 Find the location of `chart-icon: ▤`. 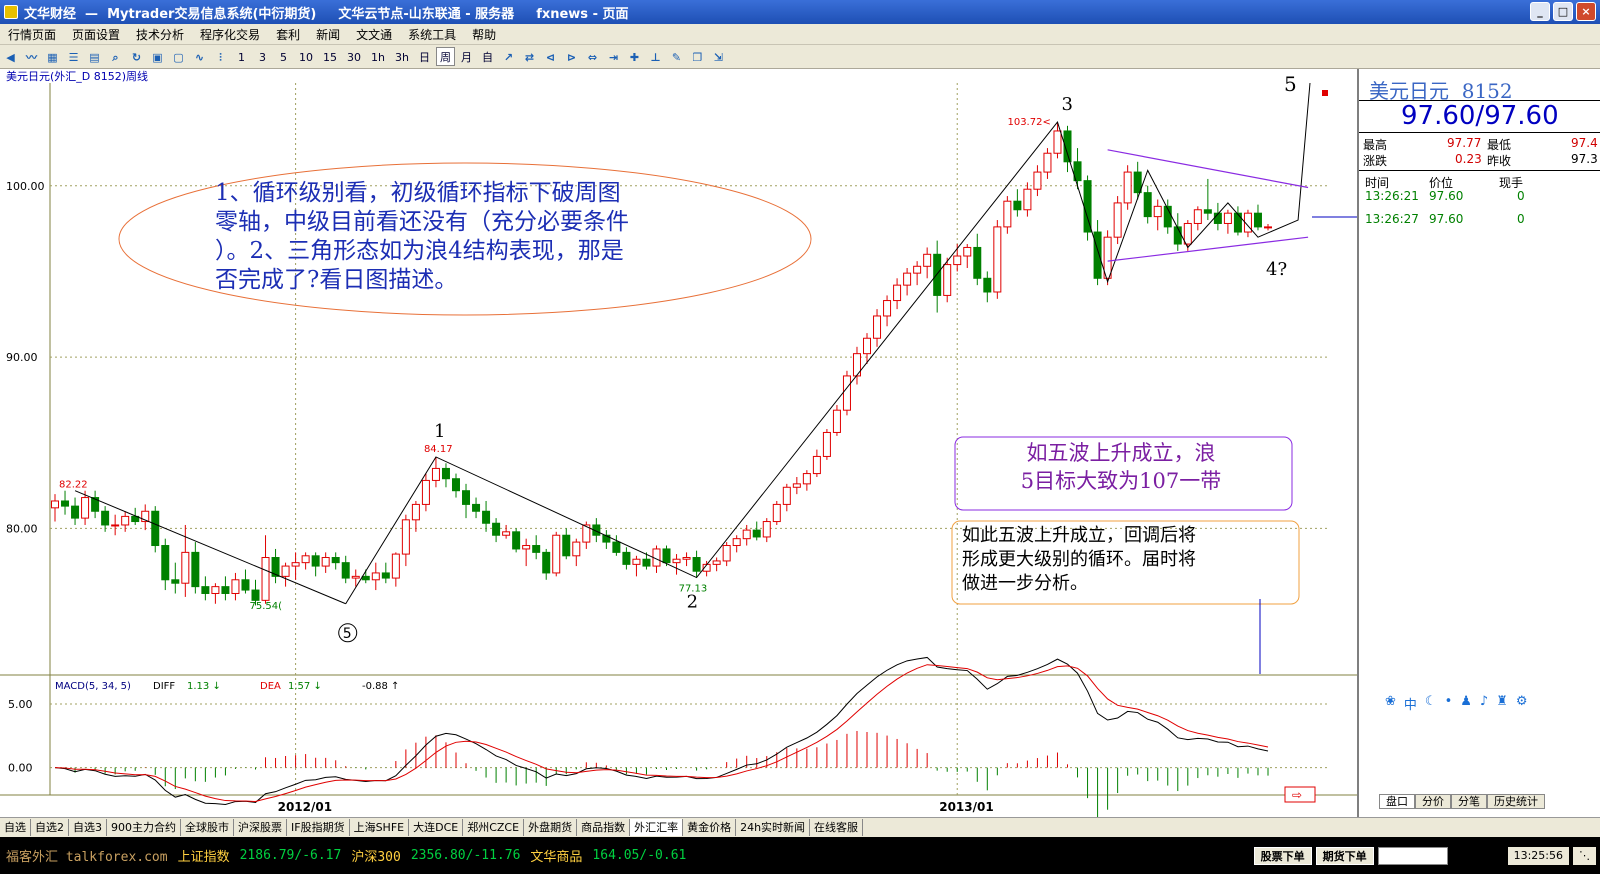

chart-icon: ▤ is located at coordinates (94, 56).